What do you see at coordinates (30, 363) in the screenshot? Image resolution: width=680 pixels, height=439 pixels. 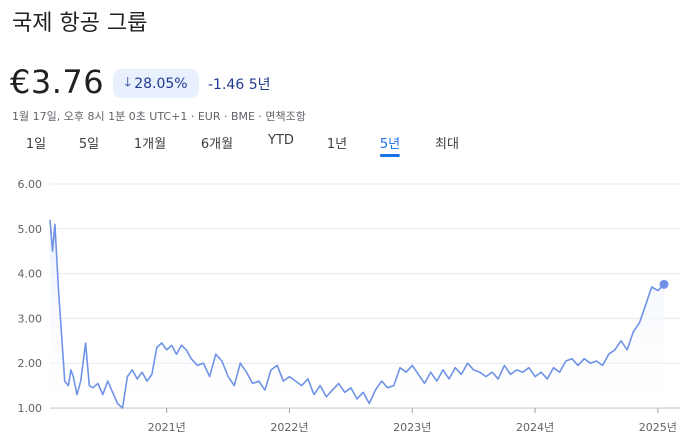 I see `y-tick-label: 2.00` at bounding box center [30, 363].